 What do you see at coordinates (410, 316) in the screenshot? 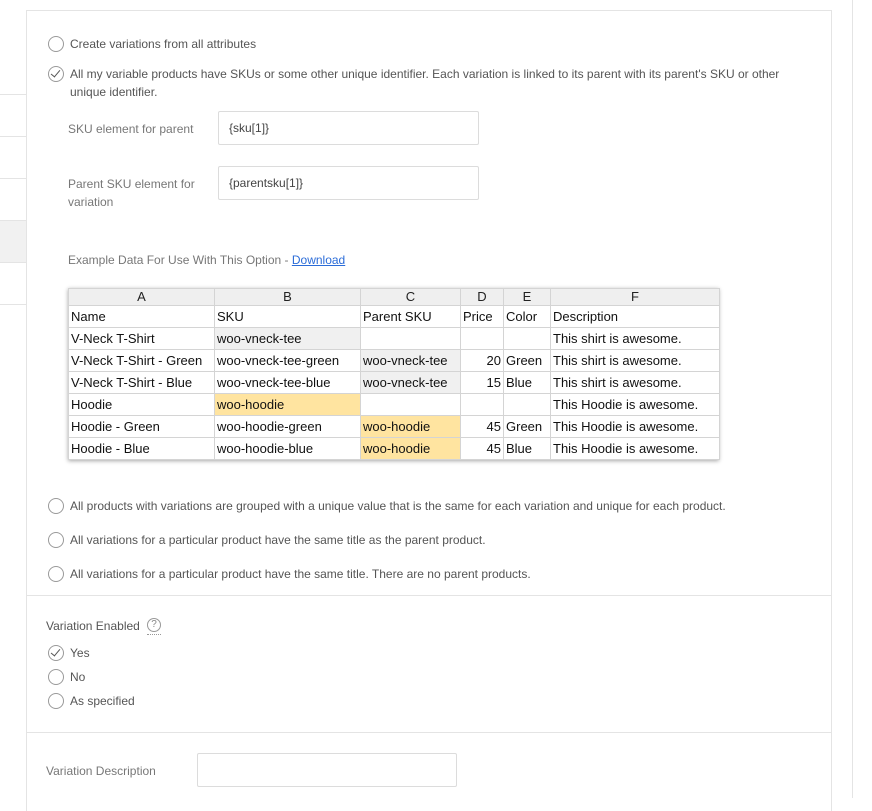
I see `cell: Parent SKU` at bounding box center [410, 316].